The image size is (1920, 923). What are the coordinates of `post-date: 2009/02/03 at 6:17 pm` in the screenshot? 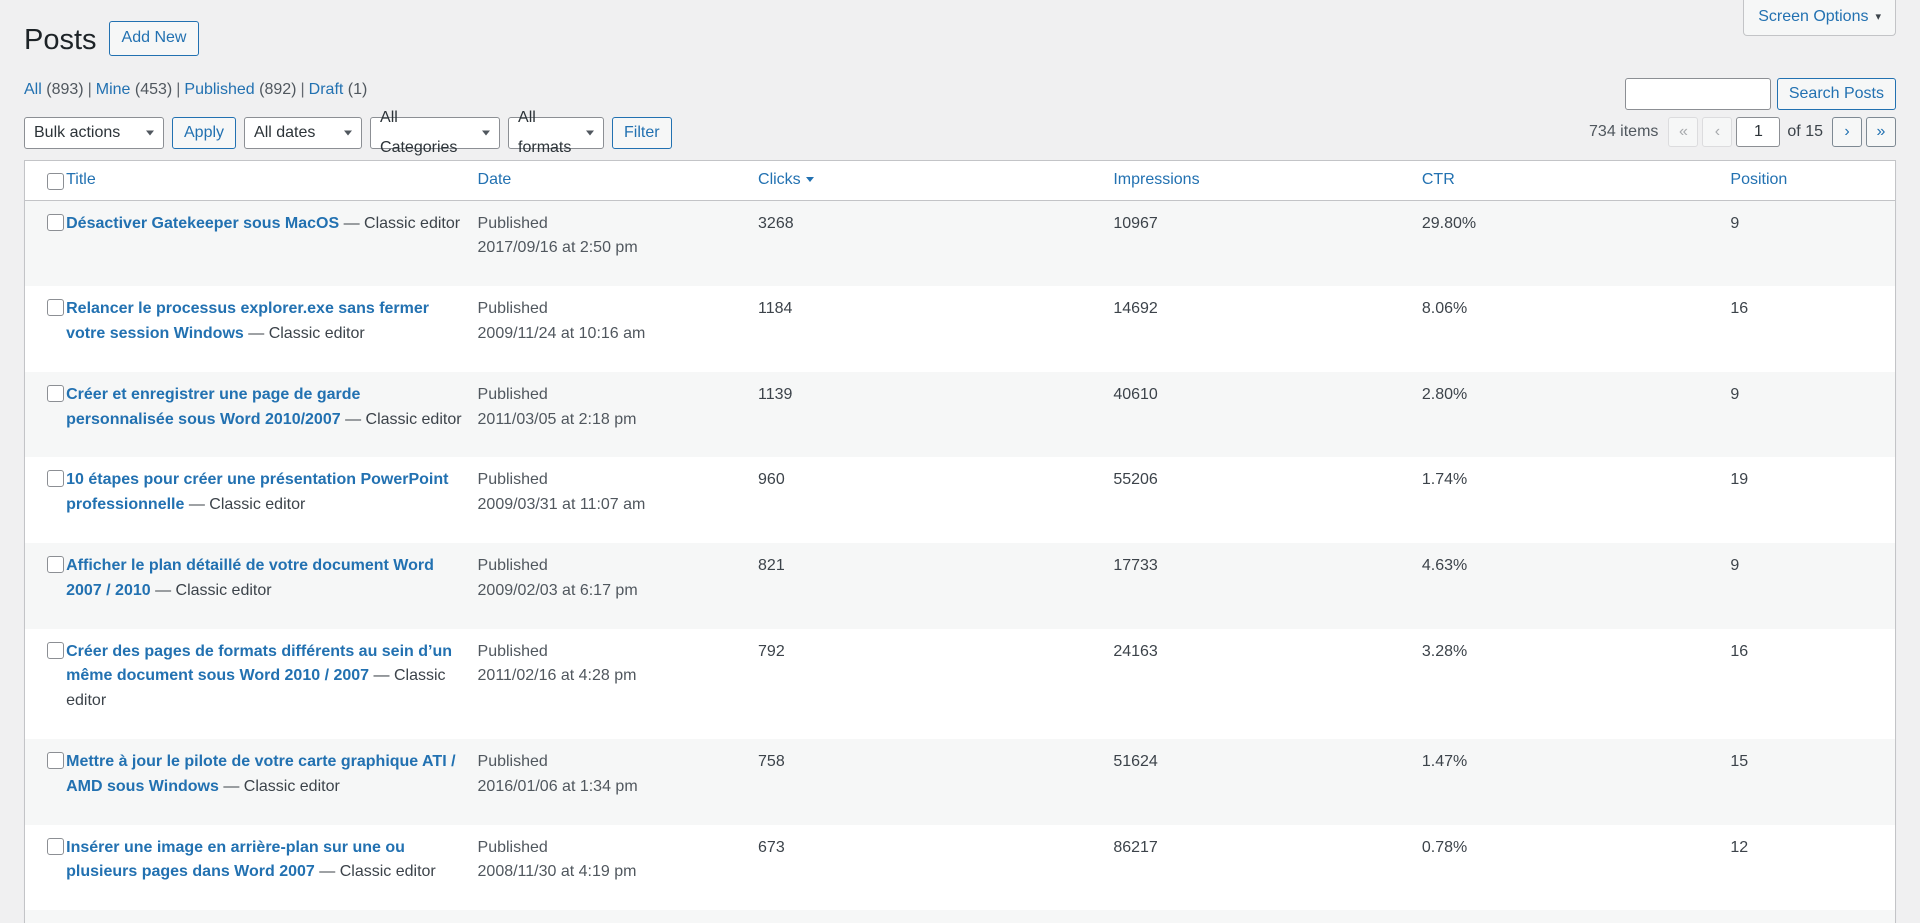 It's located at (557, 590).